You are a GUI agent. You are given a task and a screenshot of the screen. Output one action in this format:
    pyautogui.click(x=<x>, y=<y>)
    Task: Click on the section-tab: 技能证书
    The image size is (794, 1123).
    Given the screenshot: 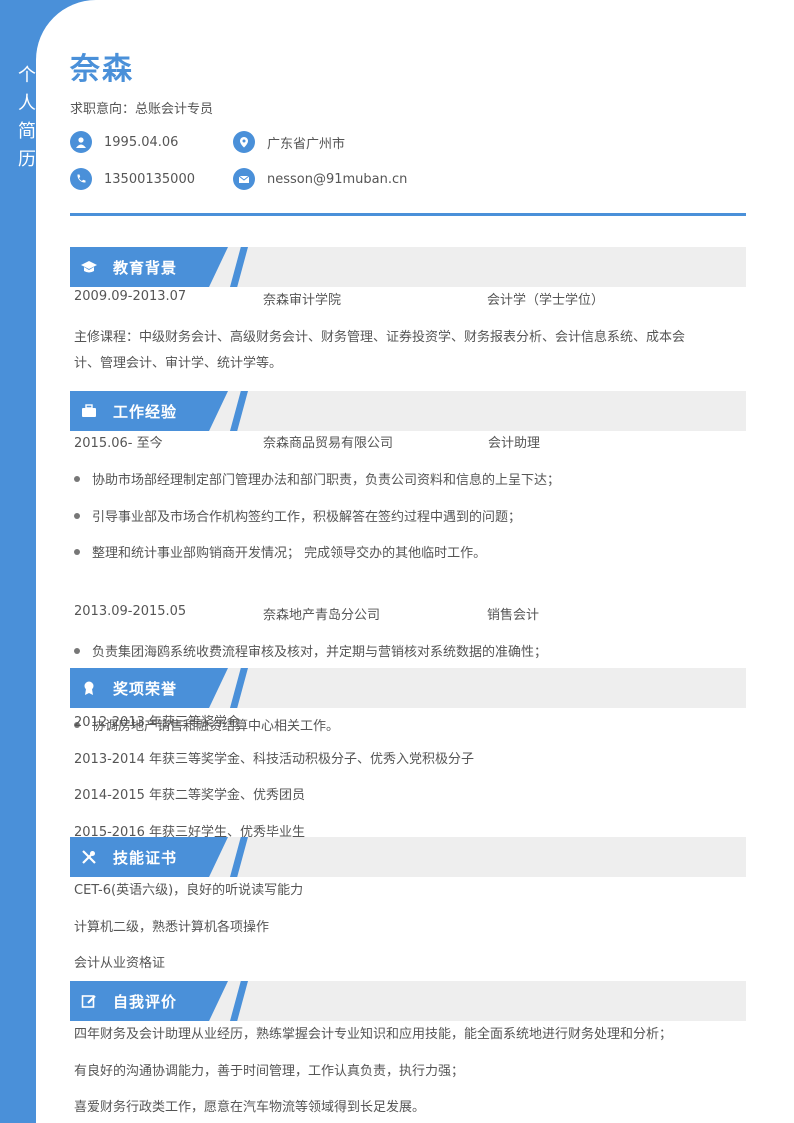 What is the action you would take?
    pyautogui.click(x=149, y=857)
    